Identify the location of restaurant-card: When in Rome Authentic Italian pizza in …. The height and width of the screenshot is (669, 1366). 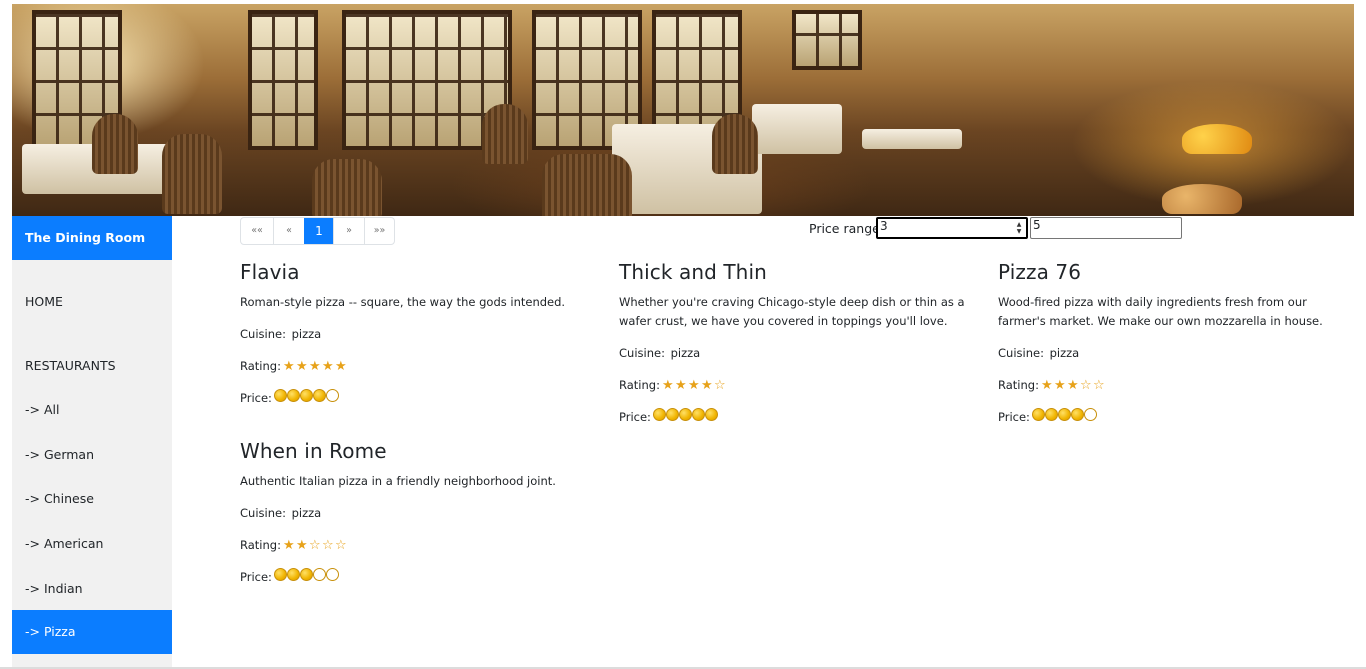
(420, 513).